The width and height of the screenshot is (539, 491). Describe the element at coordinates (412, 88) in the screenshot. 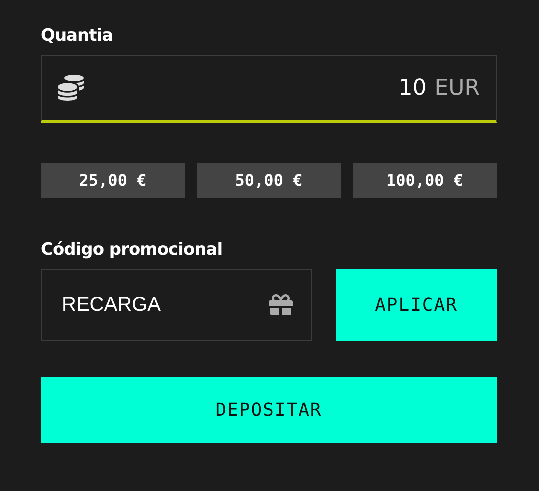

I see `amount-value: 10` at that location.